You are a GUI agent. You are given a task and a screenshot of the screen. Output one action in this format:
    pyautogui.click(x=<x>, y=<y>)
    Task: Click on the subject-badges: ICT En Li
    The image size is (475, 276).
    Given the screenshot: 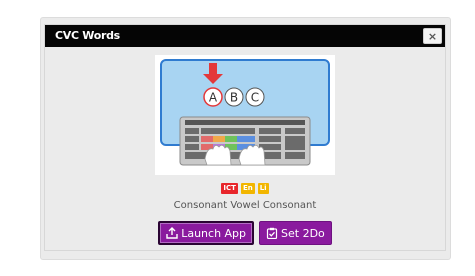 What is the action you would take?
    pyautogui.click(x=245, y=188)
    